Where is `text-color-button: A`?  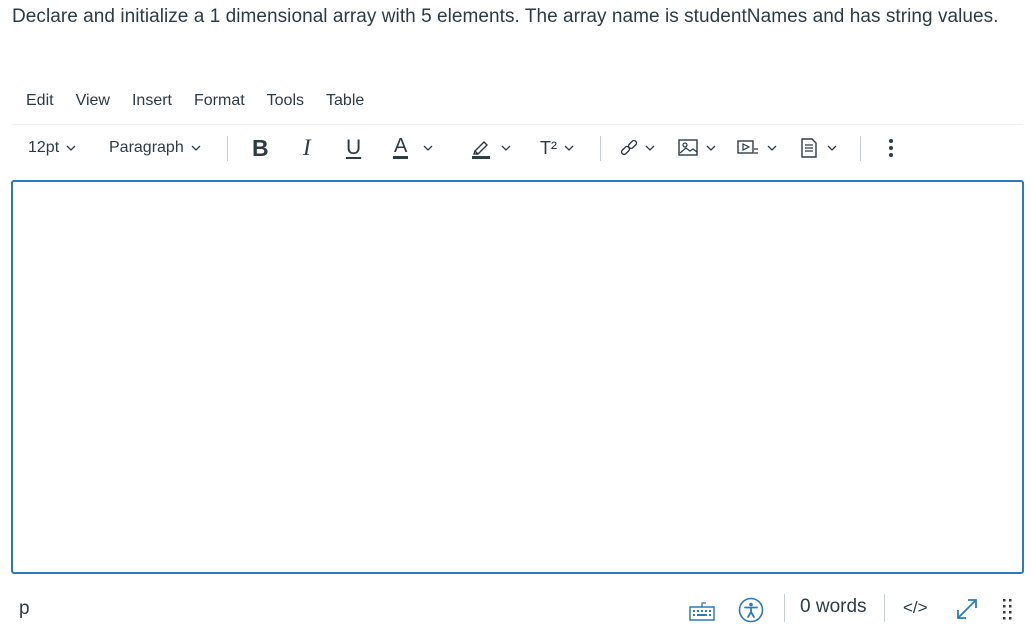
text-color-button: A is located at coordinates (413, 148).